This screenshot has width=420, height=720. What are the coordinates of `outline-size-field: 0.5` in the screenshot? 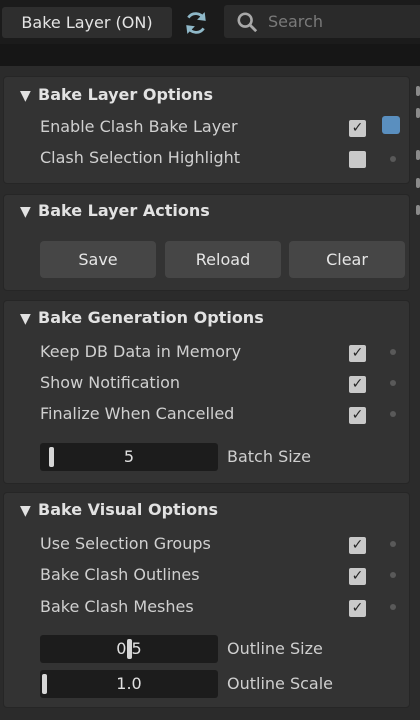 It's located at (129, 649).